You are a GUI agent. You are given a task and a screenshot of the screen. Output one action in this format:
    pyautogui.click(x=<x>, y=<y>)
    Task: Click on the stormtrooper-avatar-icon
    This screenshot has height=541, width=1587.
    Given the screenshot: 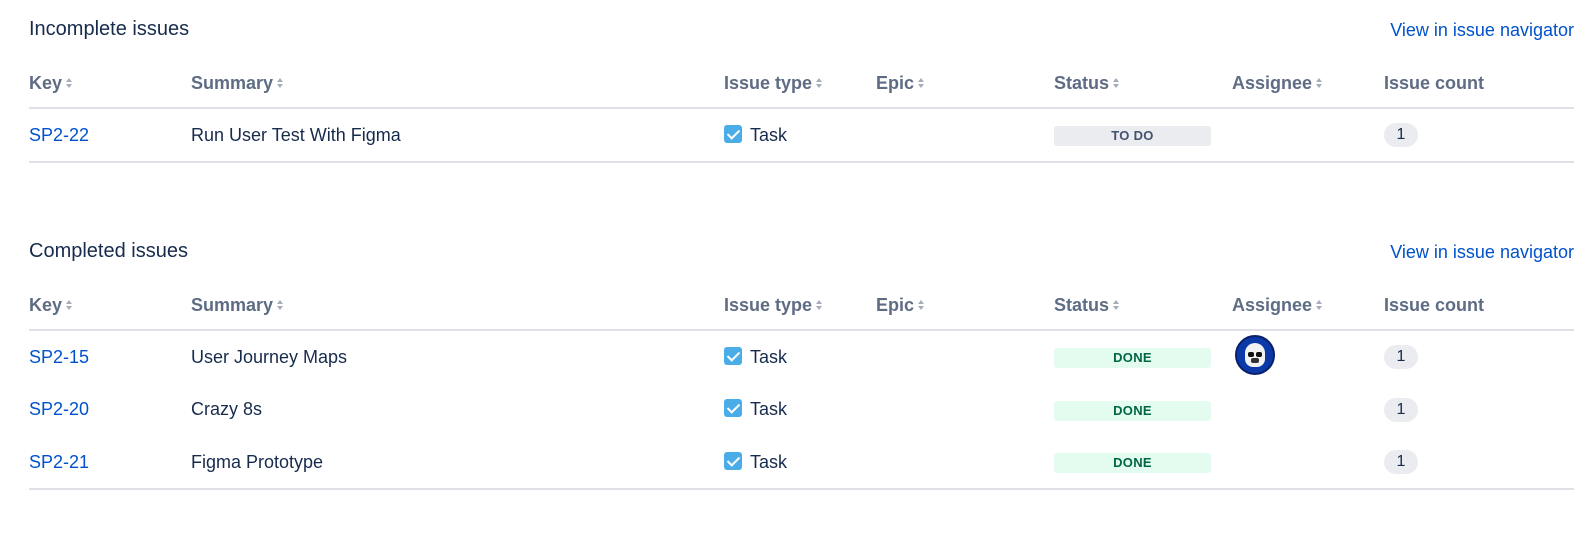 What is the action you would take?
    pyautogui.click(x=1255, y=355)
    